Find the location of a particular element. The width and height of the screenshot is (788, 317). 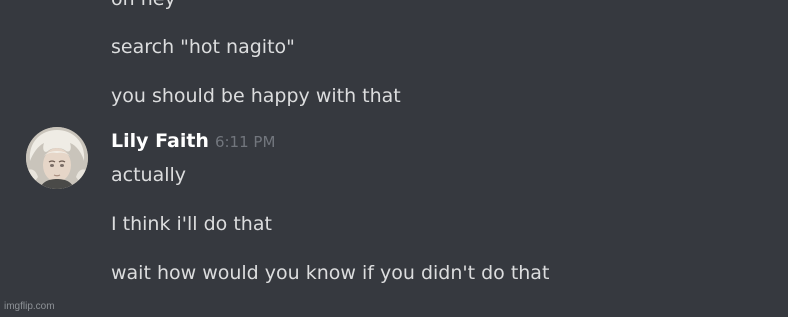

message-header: Lily Faith 6:11 PM is located at coordinates (193, 141).